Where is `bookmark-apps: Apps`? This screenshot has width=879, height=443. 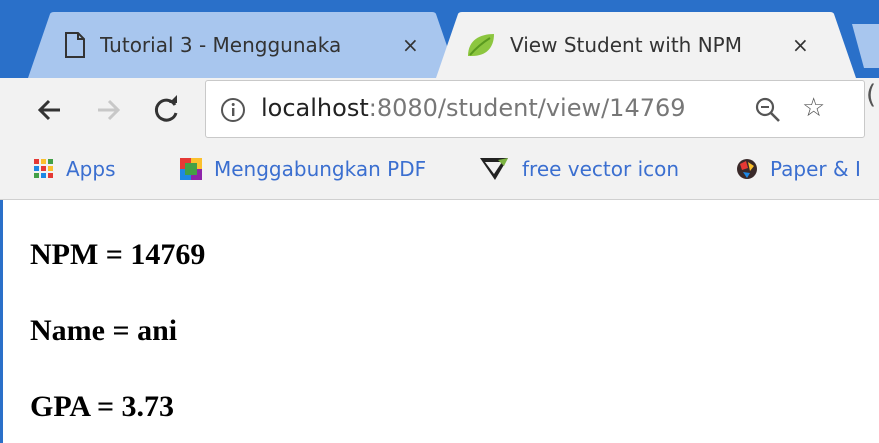
bookmark-apps: Apps is located at coordinates (75, 169).